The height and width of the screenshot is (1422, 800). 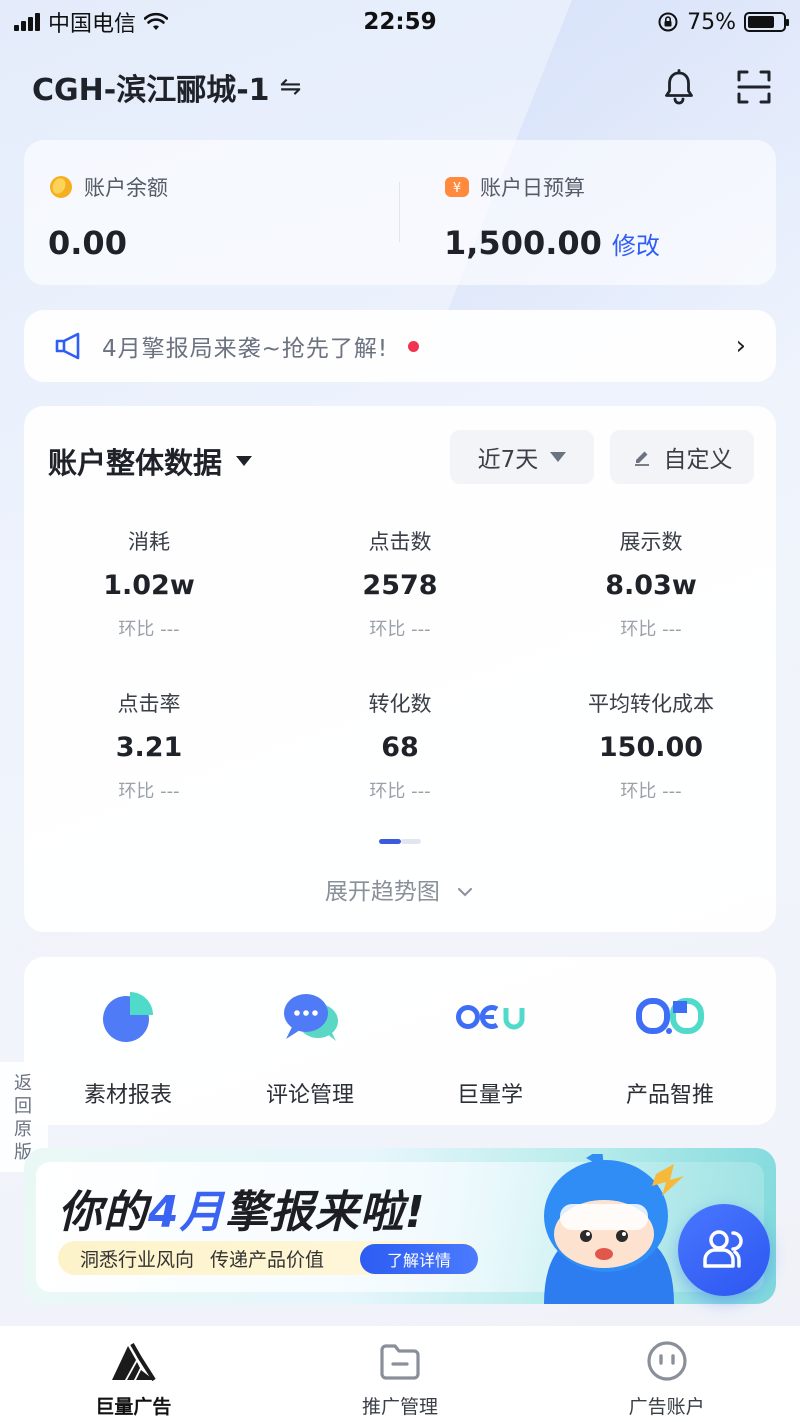 I want to click on banner-title-highlight: 4月, so click(x=186, y=1212).